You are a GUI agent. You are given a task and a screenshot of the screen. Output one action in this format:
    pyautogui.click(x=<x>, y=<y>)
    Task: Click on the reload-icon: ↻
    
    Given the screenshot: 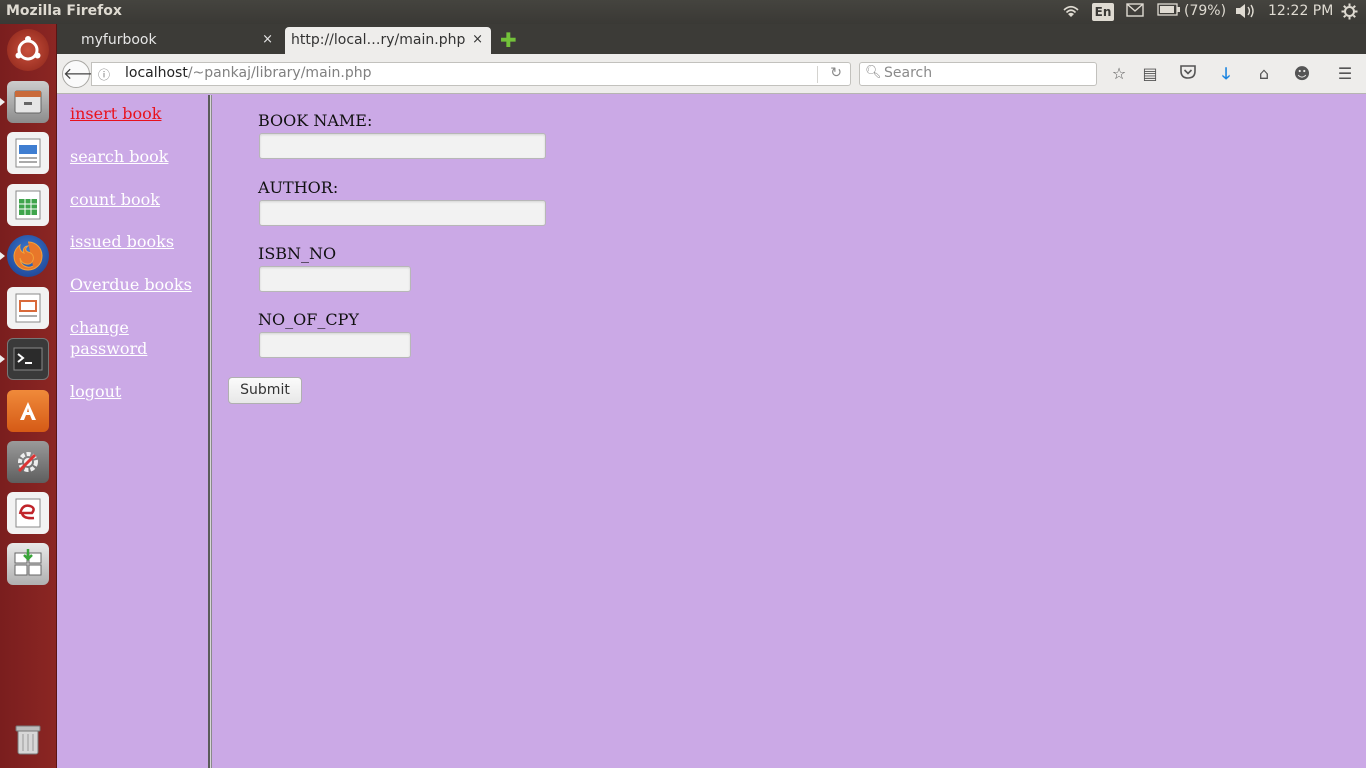 What is the action you would take?
    pyautogui.click(x=836, y=73)
    